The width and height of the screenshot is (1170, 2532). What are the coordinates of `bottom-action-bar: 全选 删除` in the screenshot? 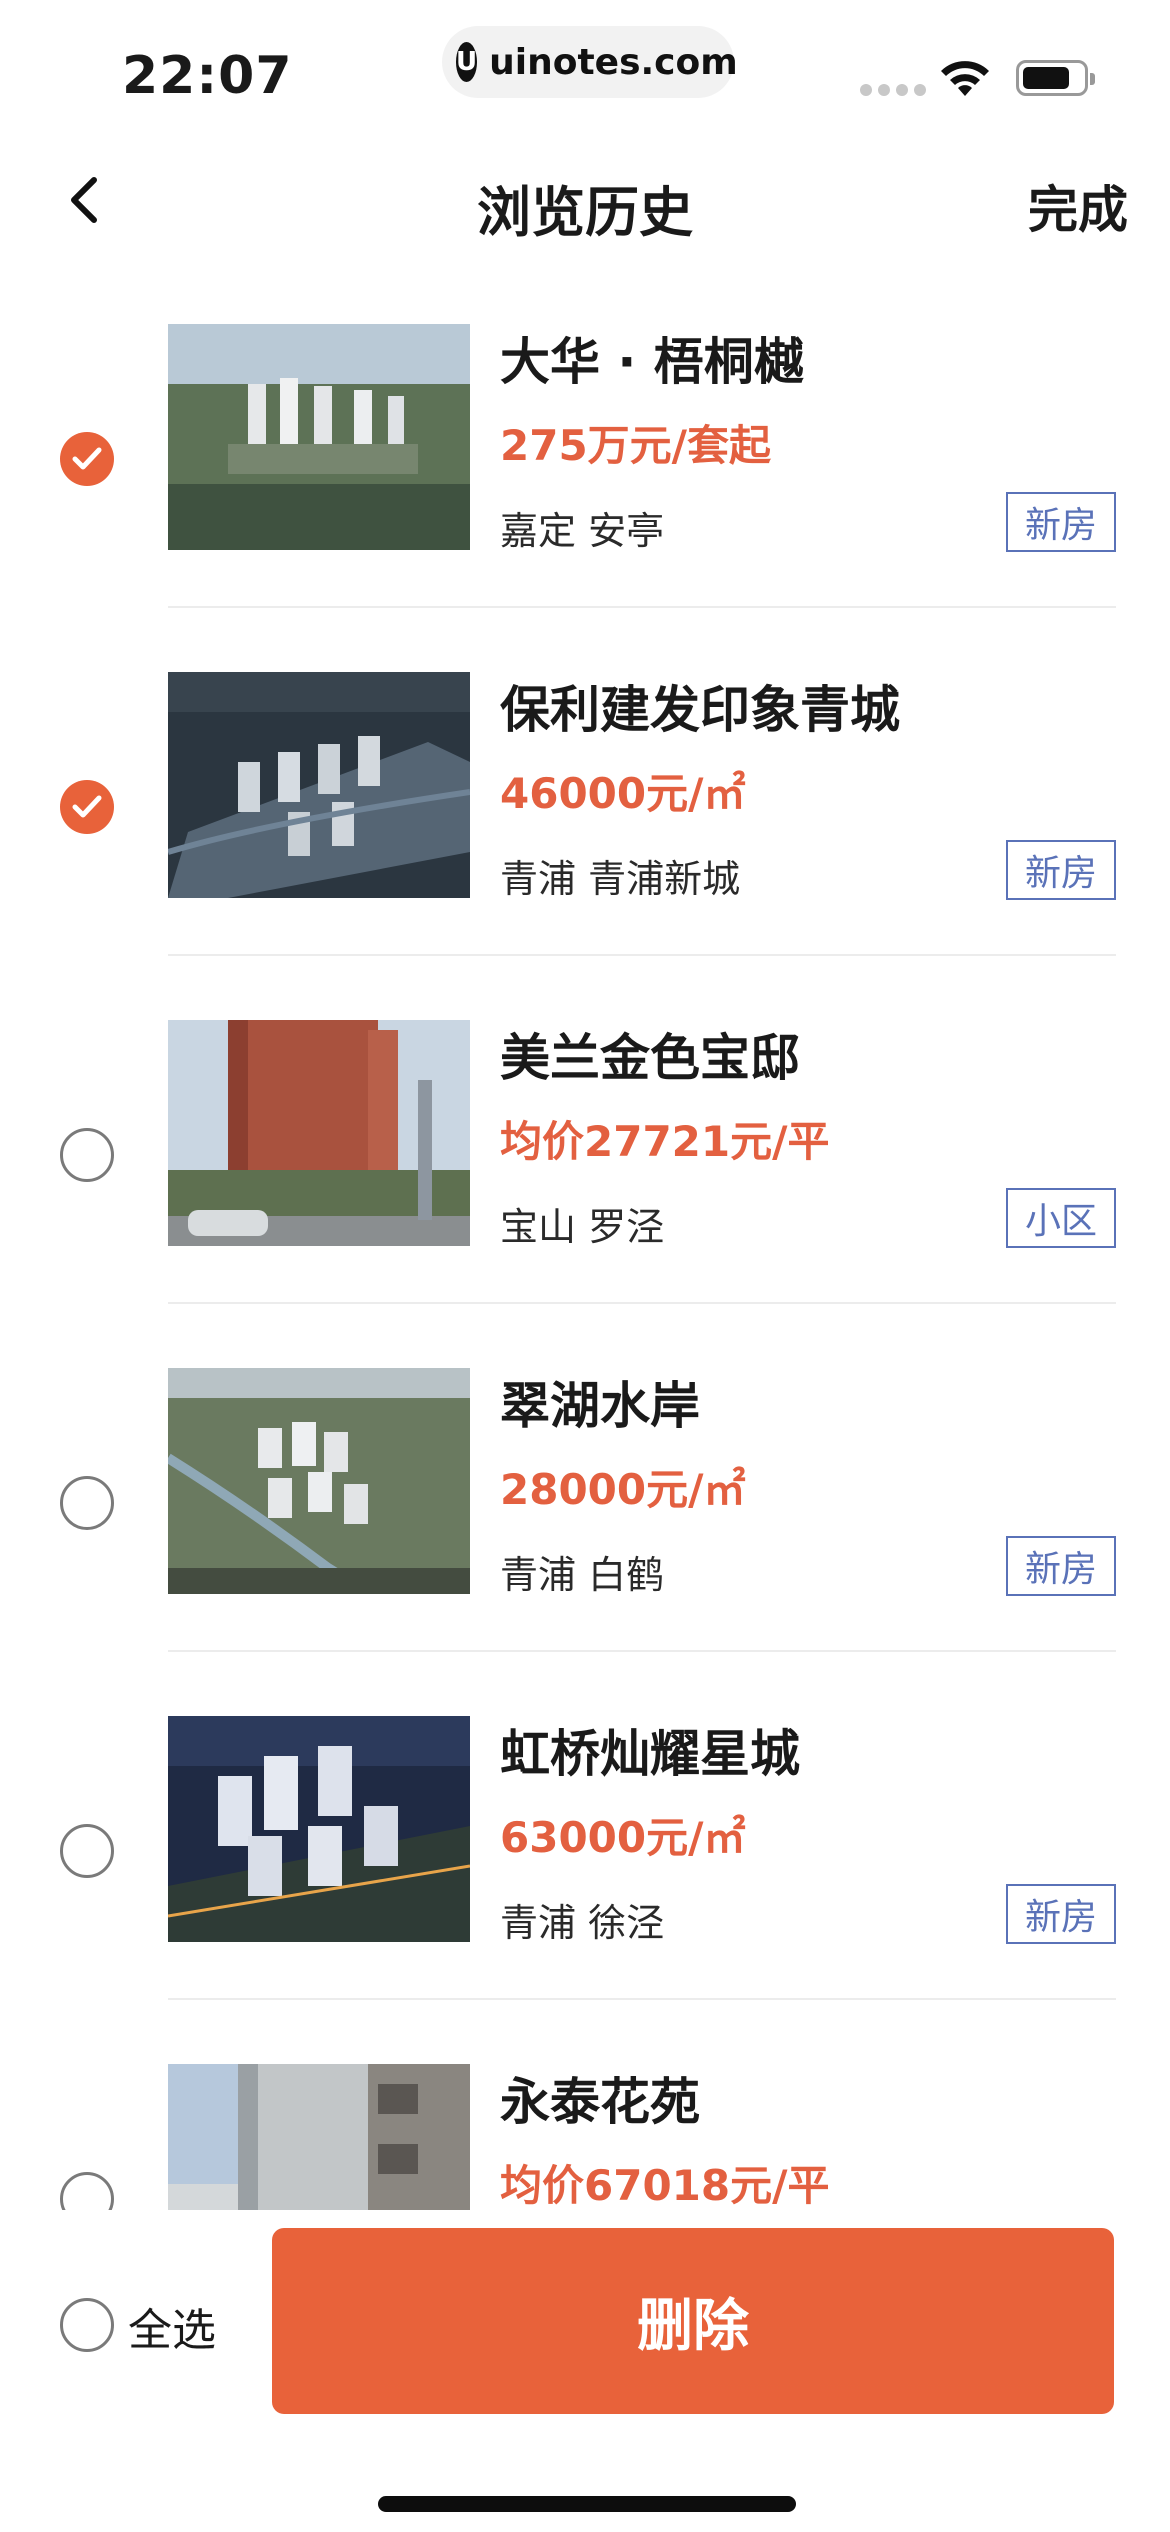 It's located at (585, 2371).